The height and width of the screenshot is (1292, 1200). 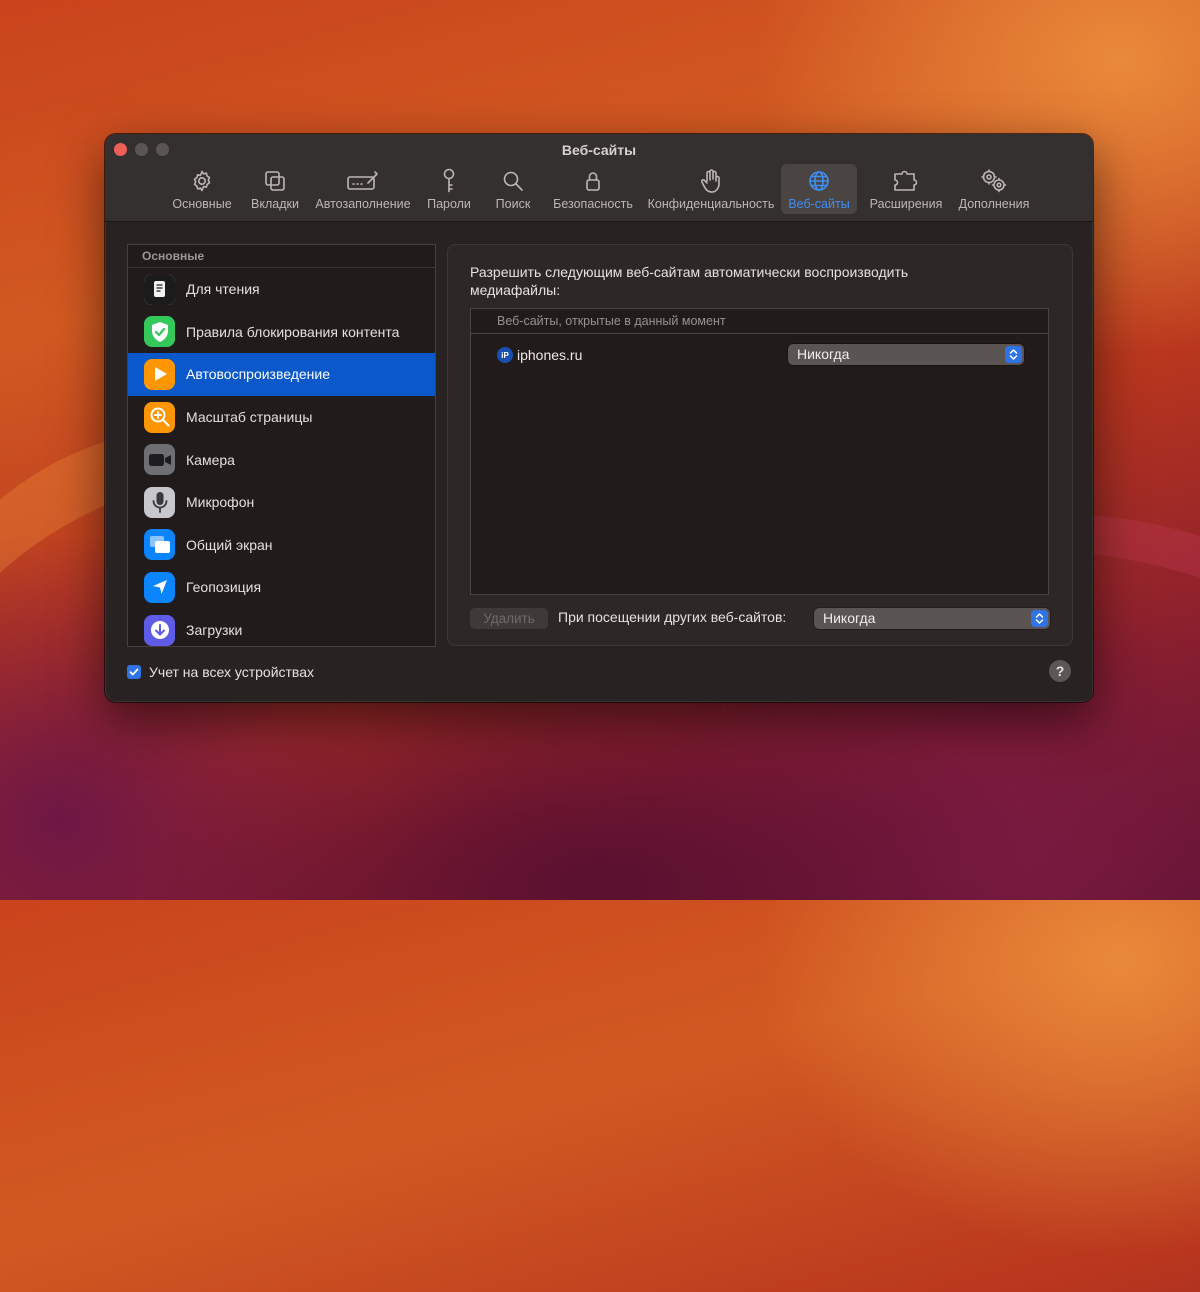 I want to click on tab-advanced-label: Дополнения, so click(x=994, y=204).